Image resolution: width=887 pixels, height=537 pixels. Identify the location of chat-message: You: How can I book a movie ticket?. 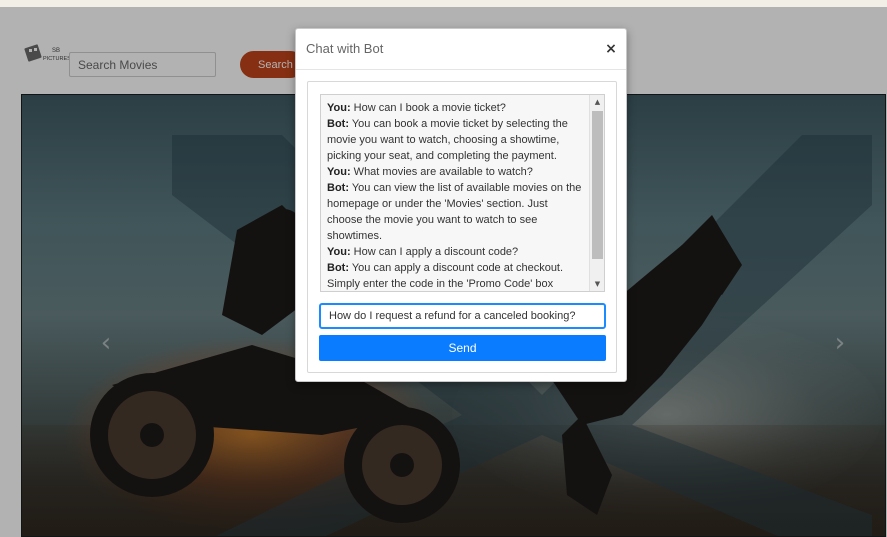
(456, 108).